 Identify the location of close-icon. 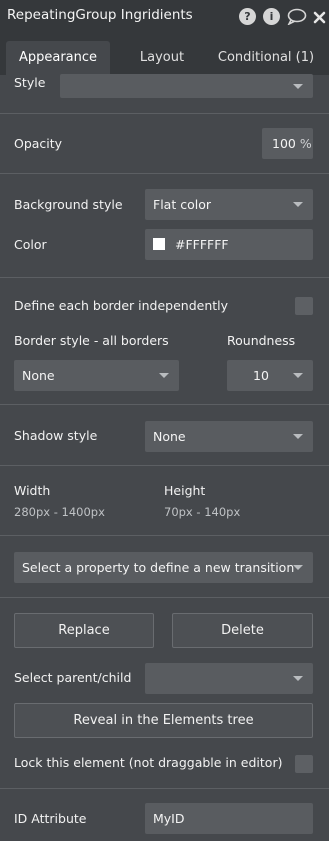
(319, 18).